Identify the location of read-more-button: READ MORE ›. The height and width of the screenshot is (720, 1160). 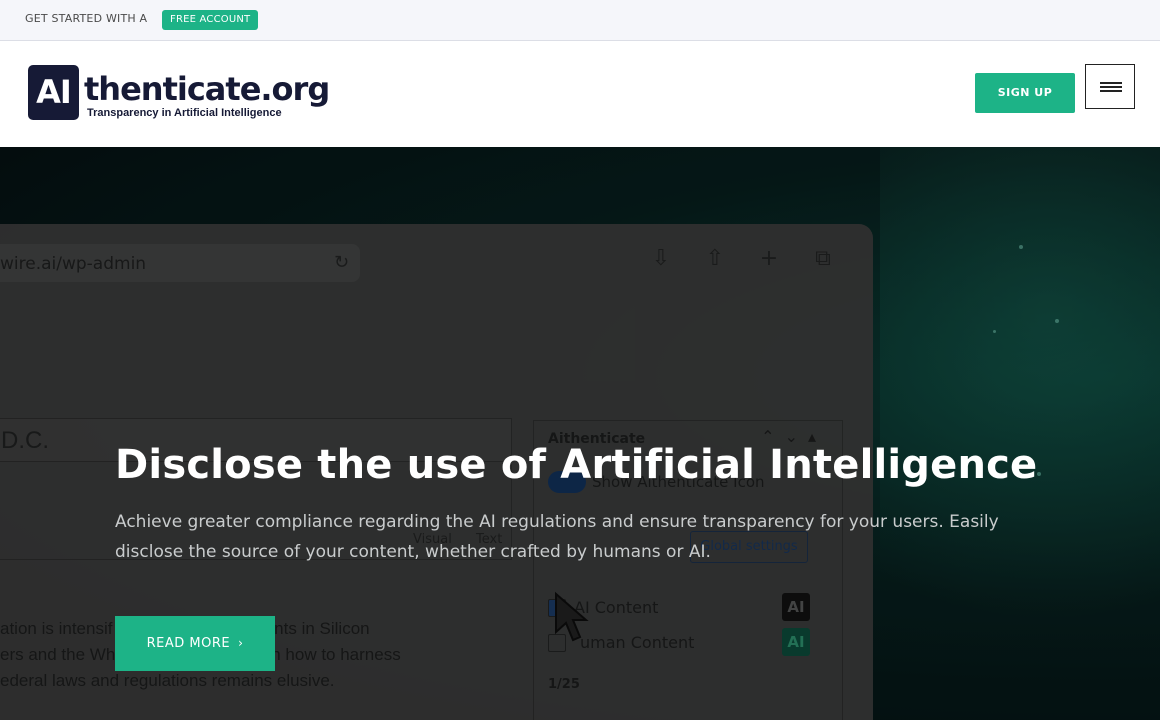
(195, 643).